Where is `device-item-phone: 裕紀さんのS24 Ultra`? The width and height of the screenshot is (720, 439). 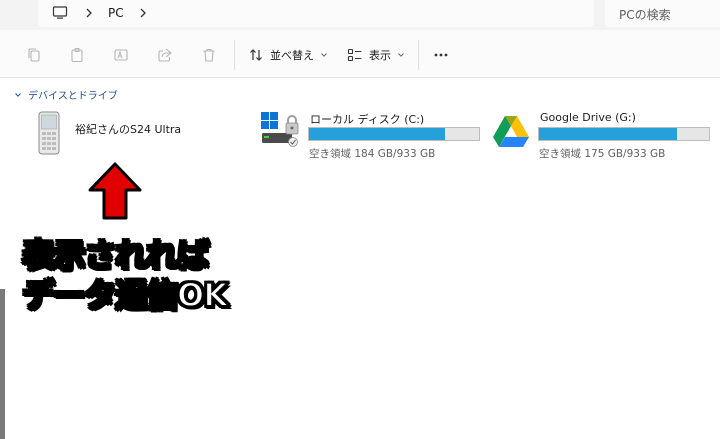 device-item-phone: 裕紀さんのS24 Ultra is located at coordinates (130, 134).